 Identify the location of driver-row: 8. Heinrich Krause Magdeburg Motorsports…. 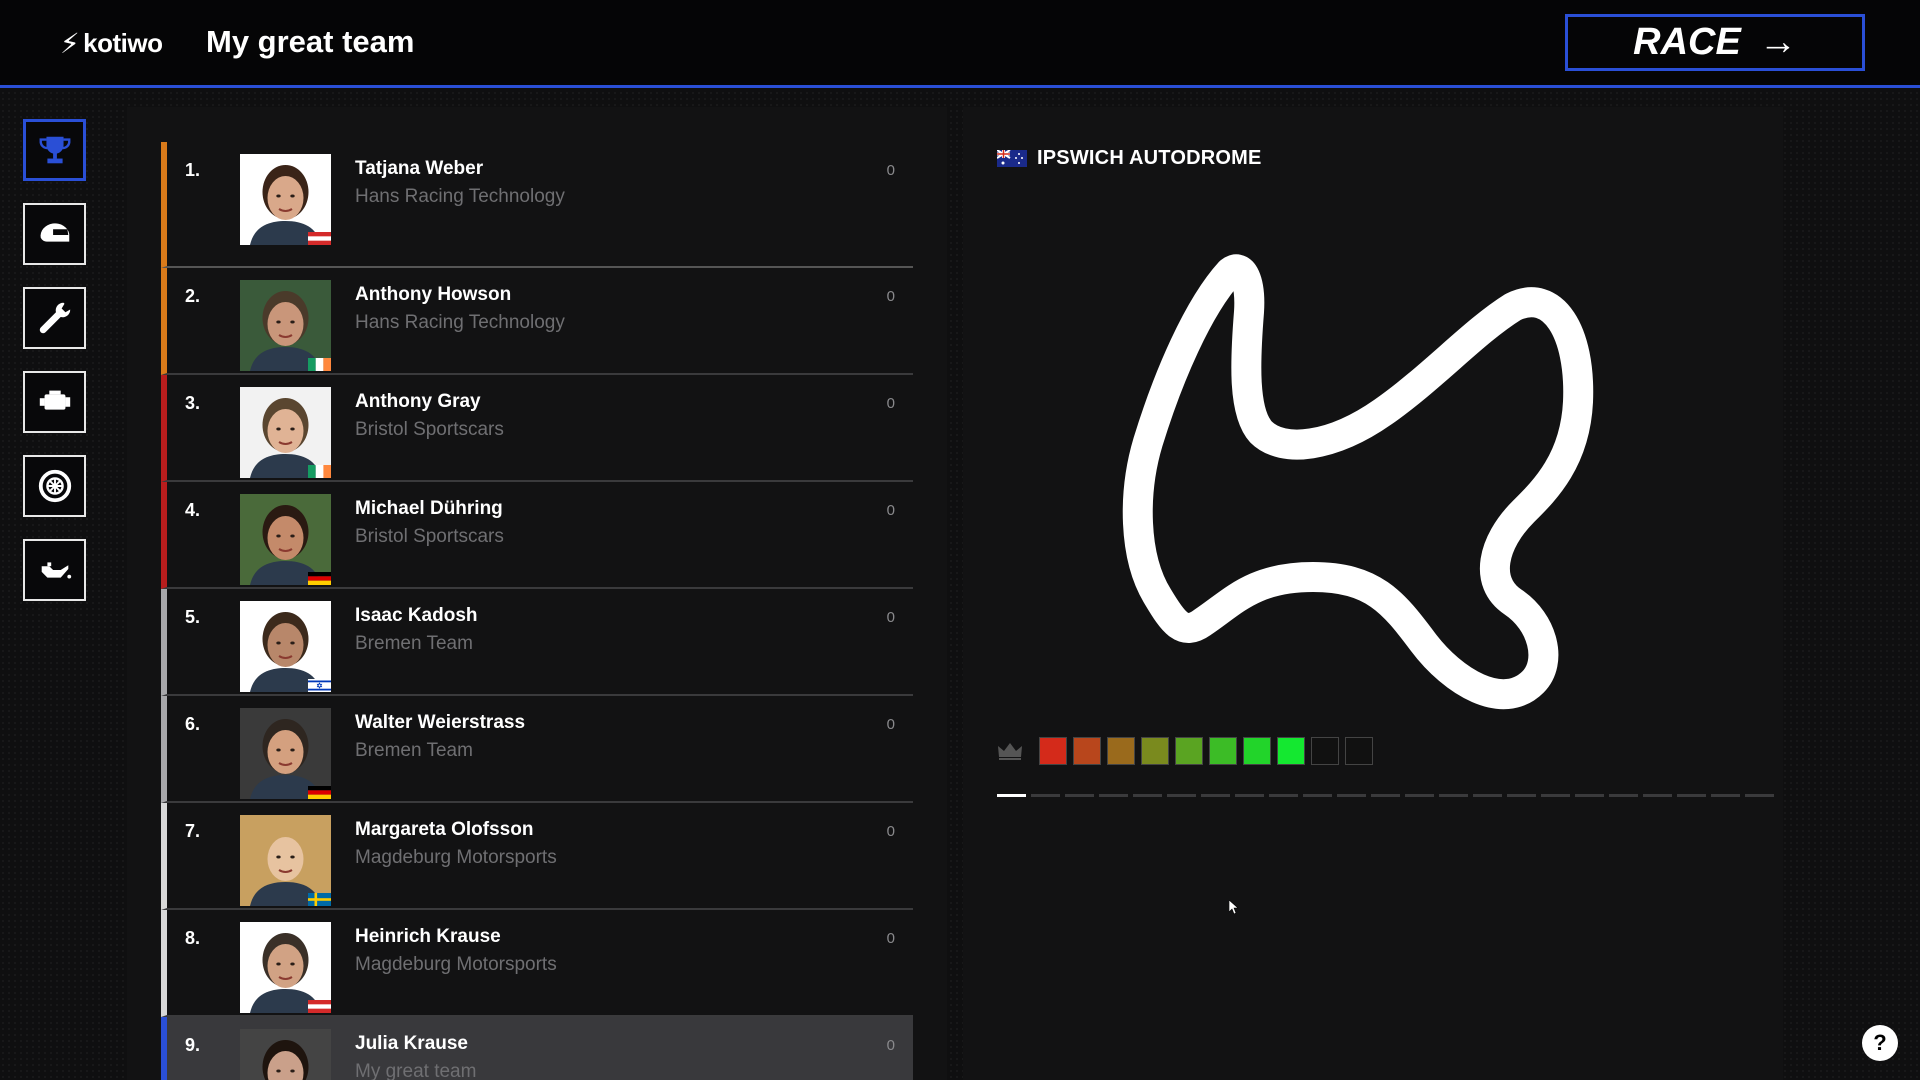
(537, 963).